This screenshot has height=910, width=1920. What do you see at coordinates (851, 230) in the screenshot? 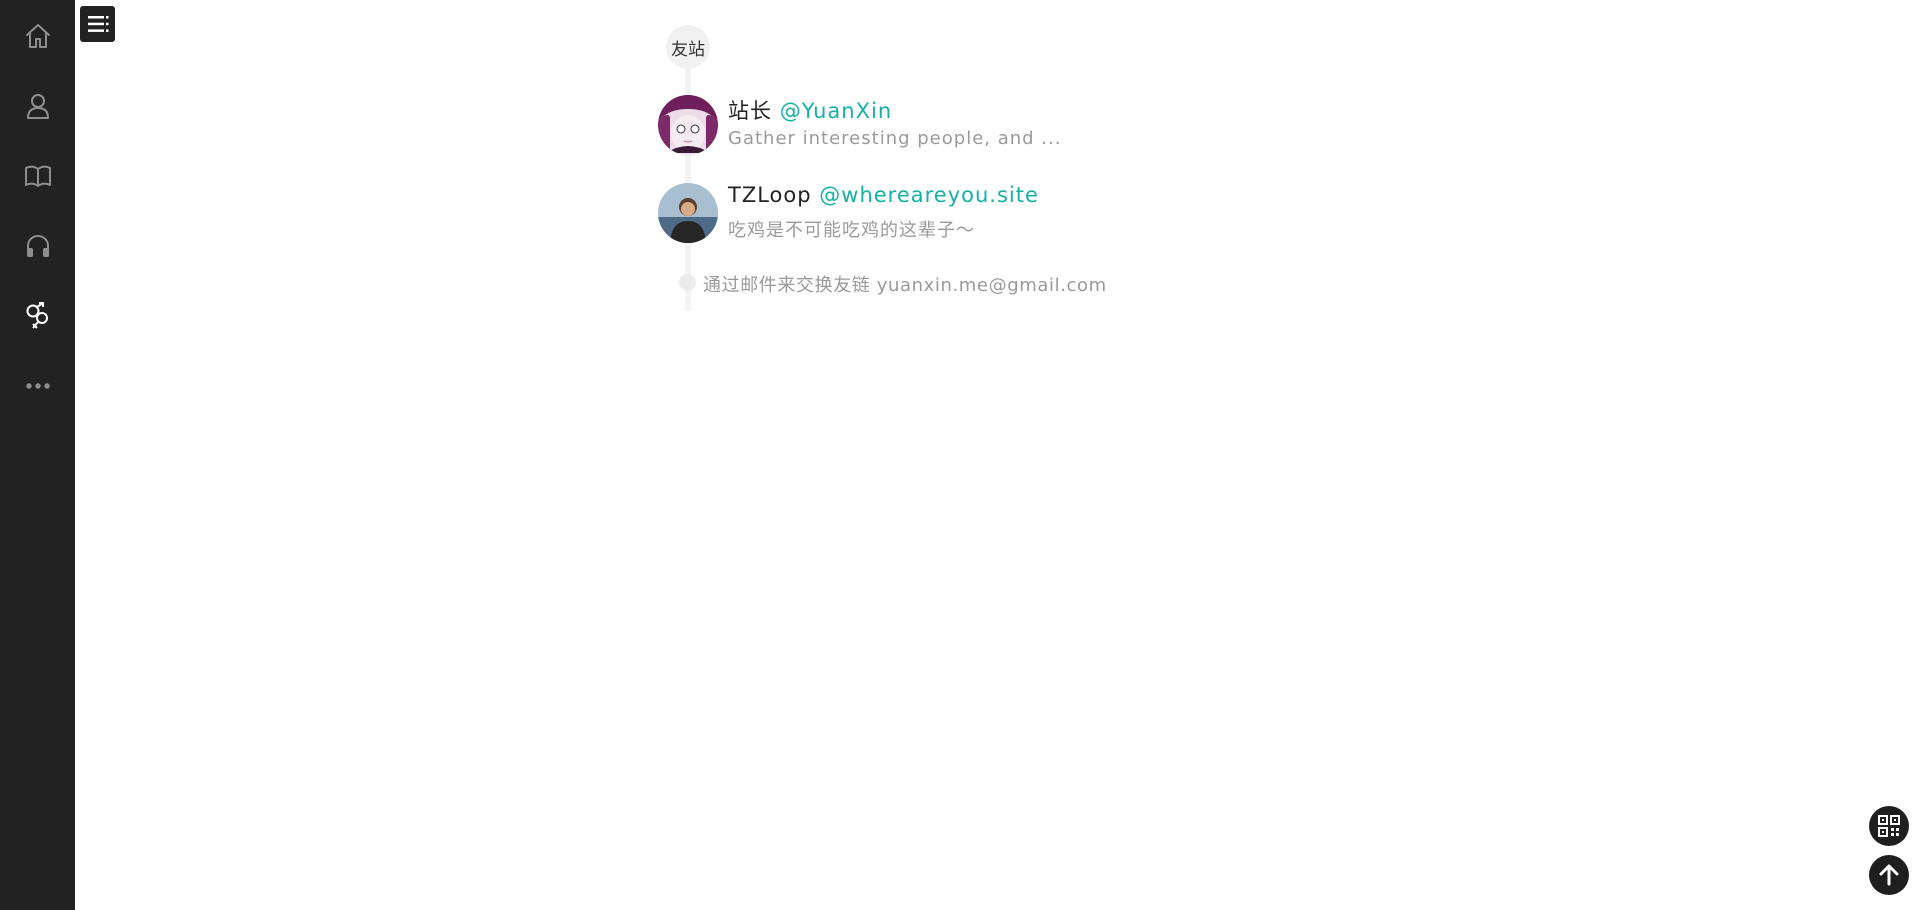
I see `friend-description: 吃鸡是不可能吃鸡的这辈子～` at bounding box center [851, 230].